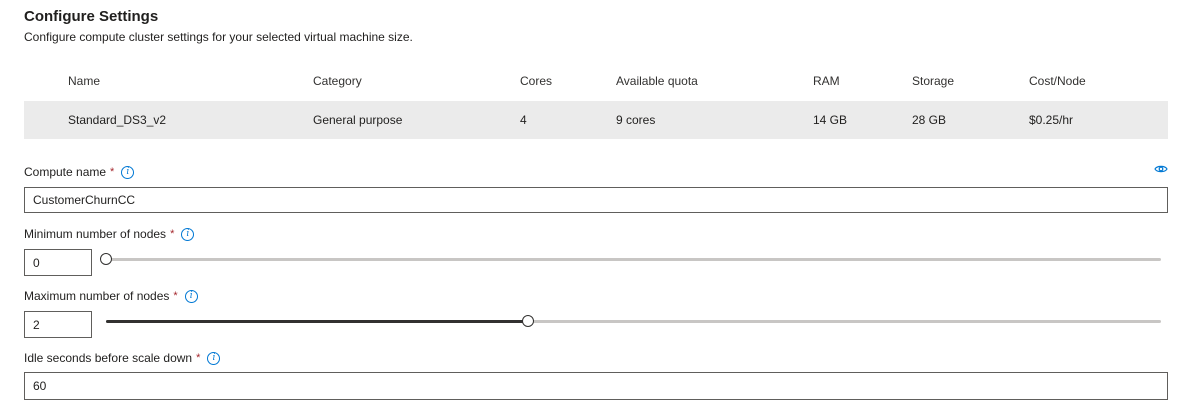 The width and height of the screenshot is (1193, 415). Describe the element at coordinates (929, 120) in the screenshot. I see `cell-storage: 28 GB` at that location.